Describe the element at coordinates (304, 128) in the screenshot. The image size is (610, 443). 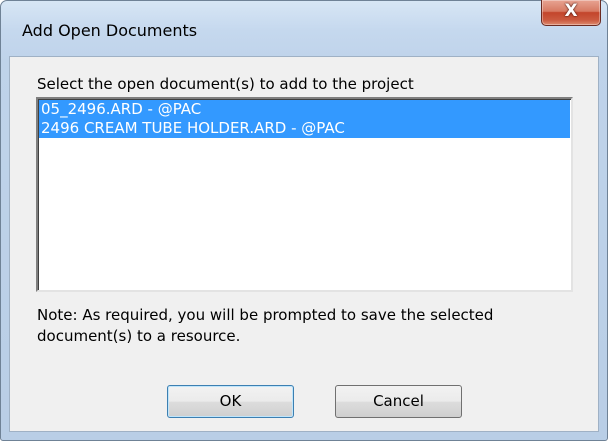
I see `list-item: 2496 CREAM TUBE HOLDER.ARD - @PAC` at that location.